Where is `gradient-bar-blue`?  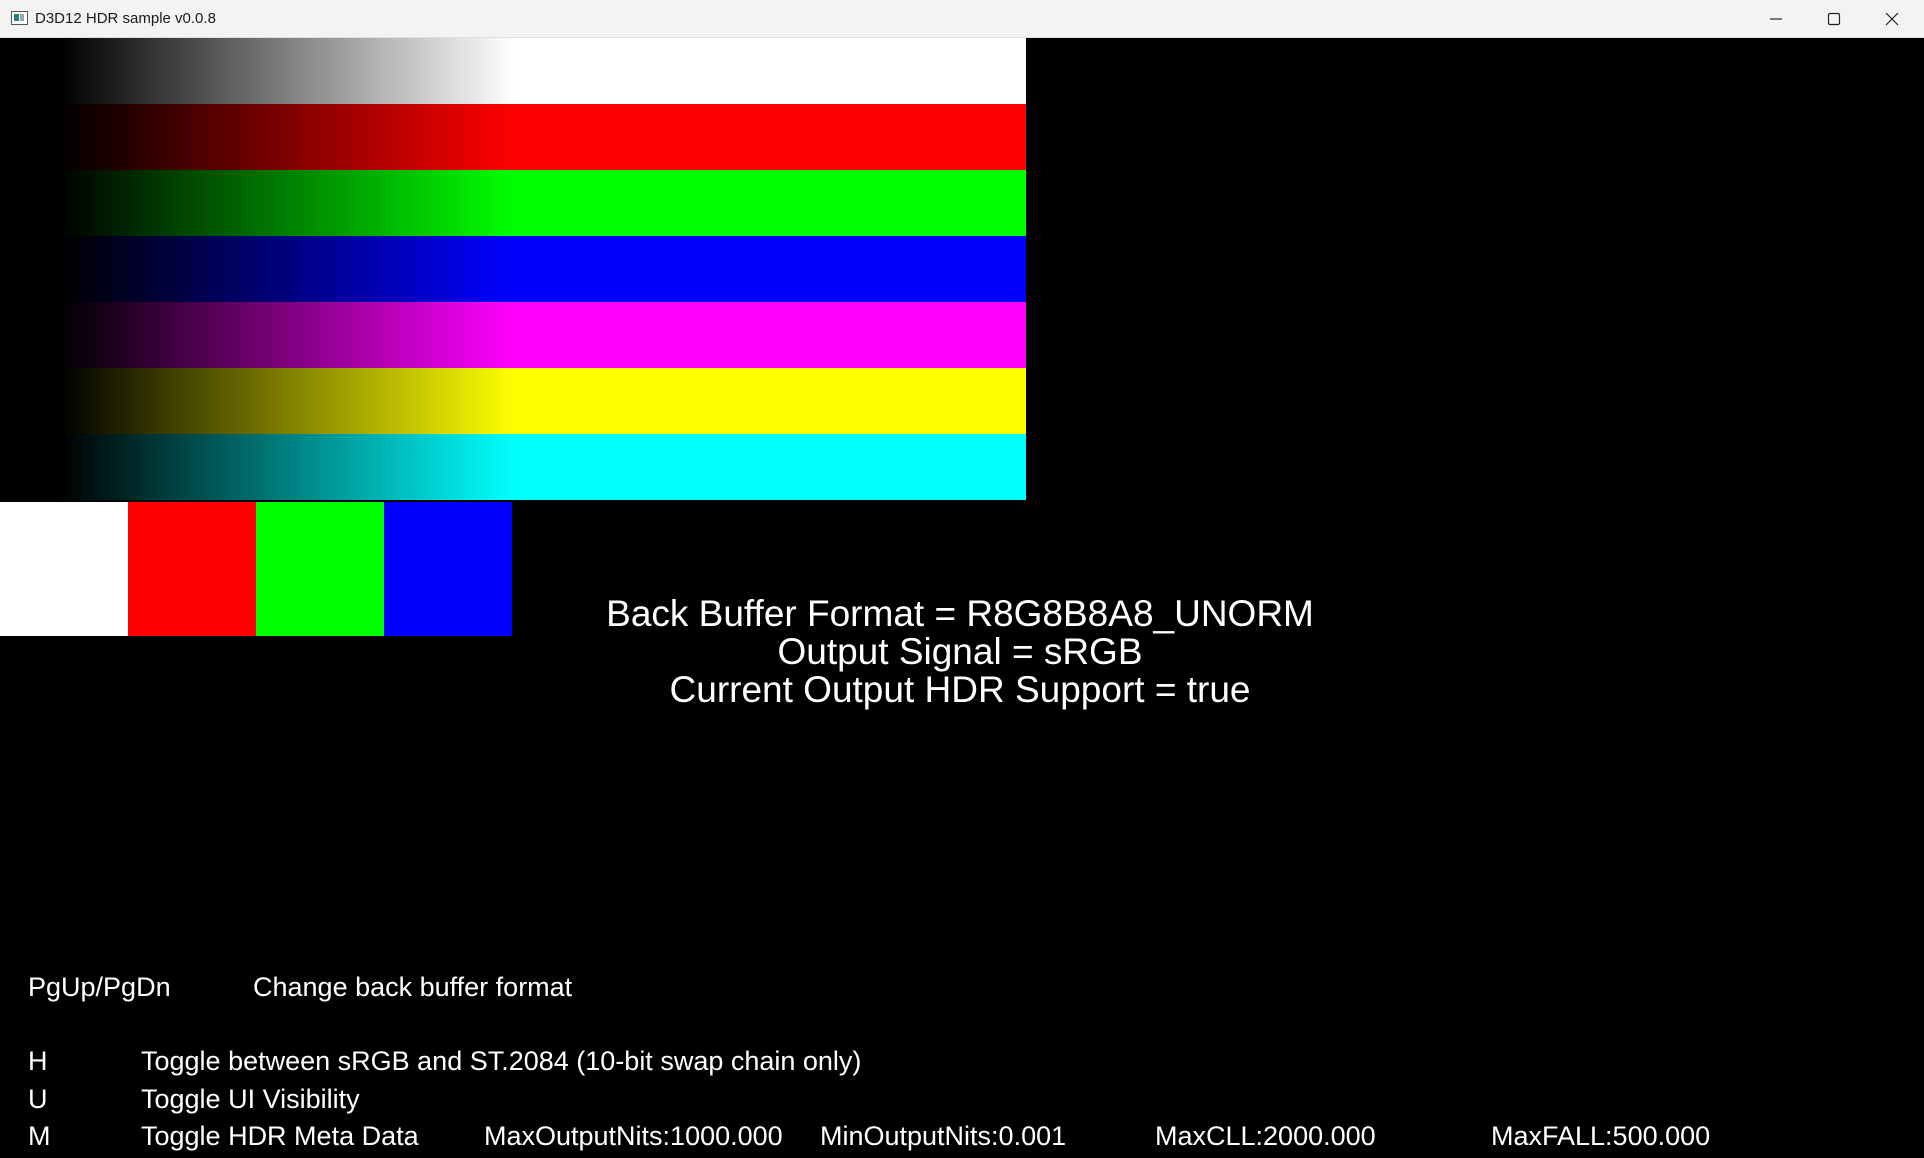
gradient-bar-blue is located at coordinates (513, 269).